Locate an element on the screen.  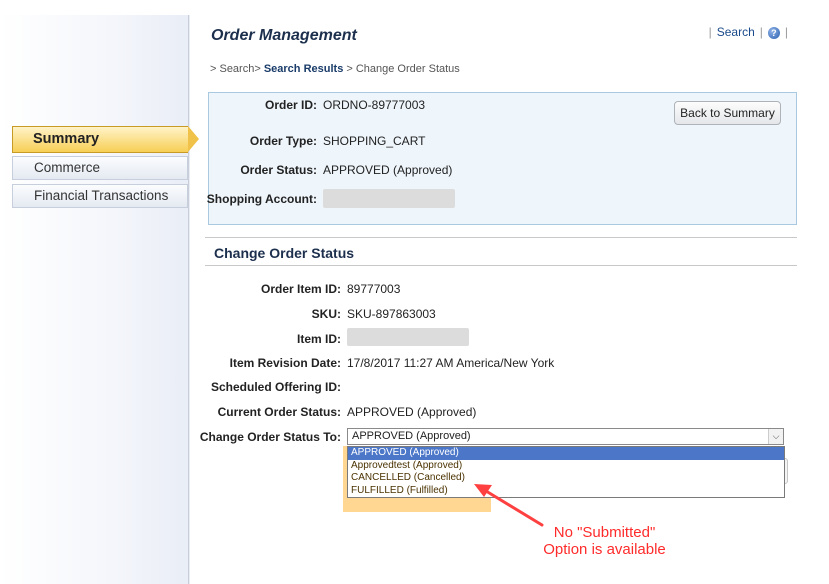
sku-label: SKU: is located at coordinates (326, 314).